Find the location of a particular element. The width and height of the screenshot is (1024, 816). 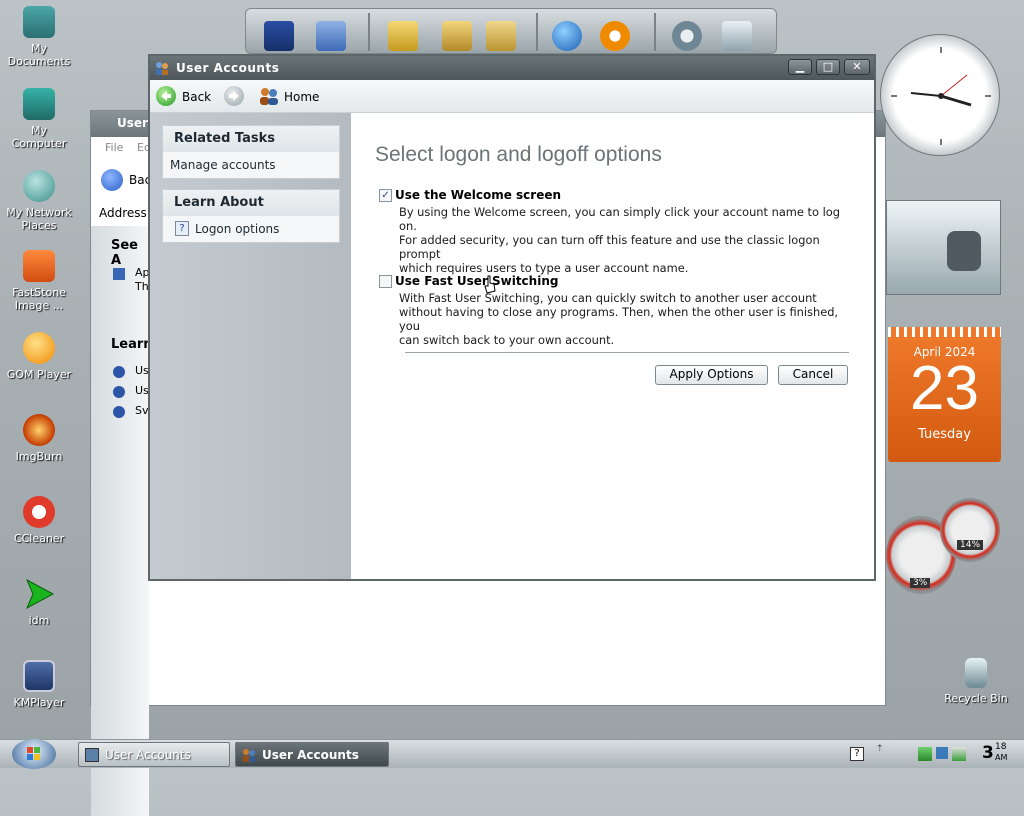

desktop-icon-label: KMPlayer is located at coordinates (39, 702).